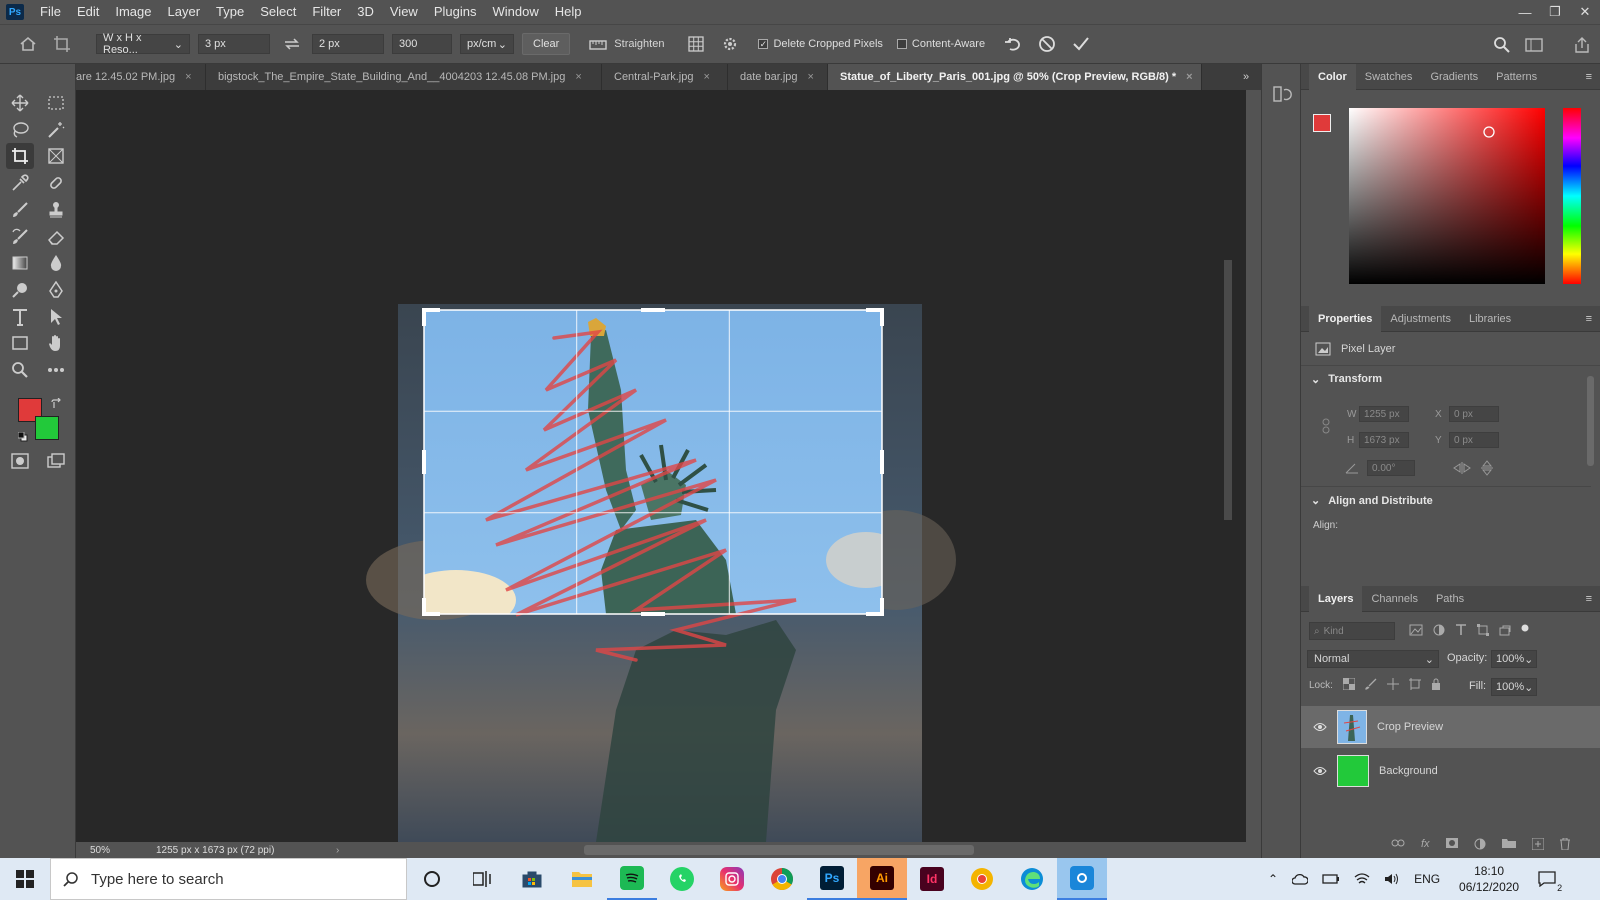  I want to click on path-selection-tool-icon, so click(56, 317).